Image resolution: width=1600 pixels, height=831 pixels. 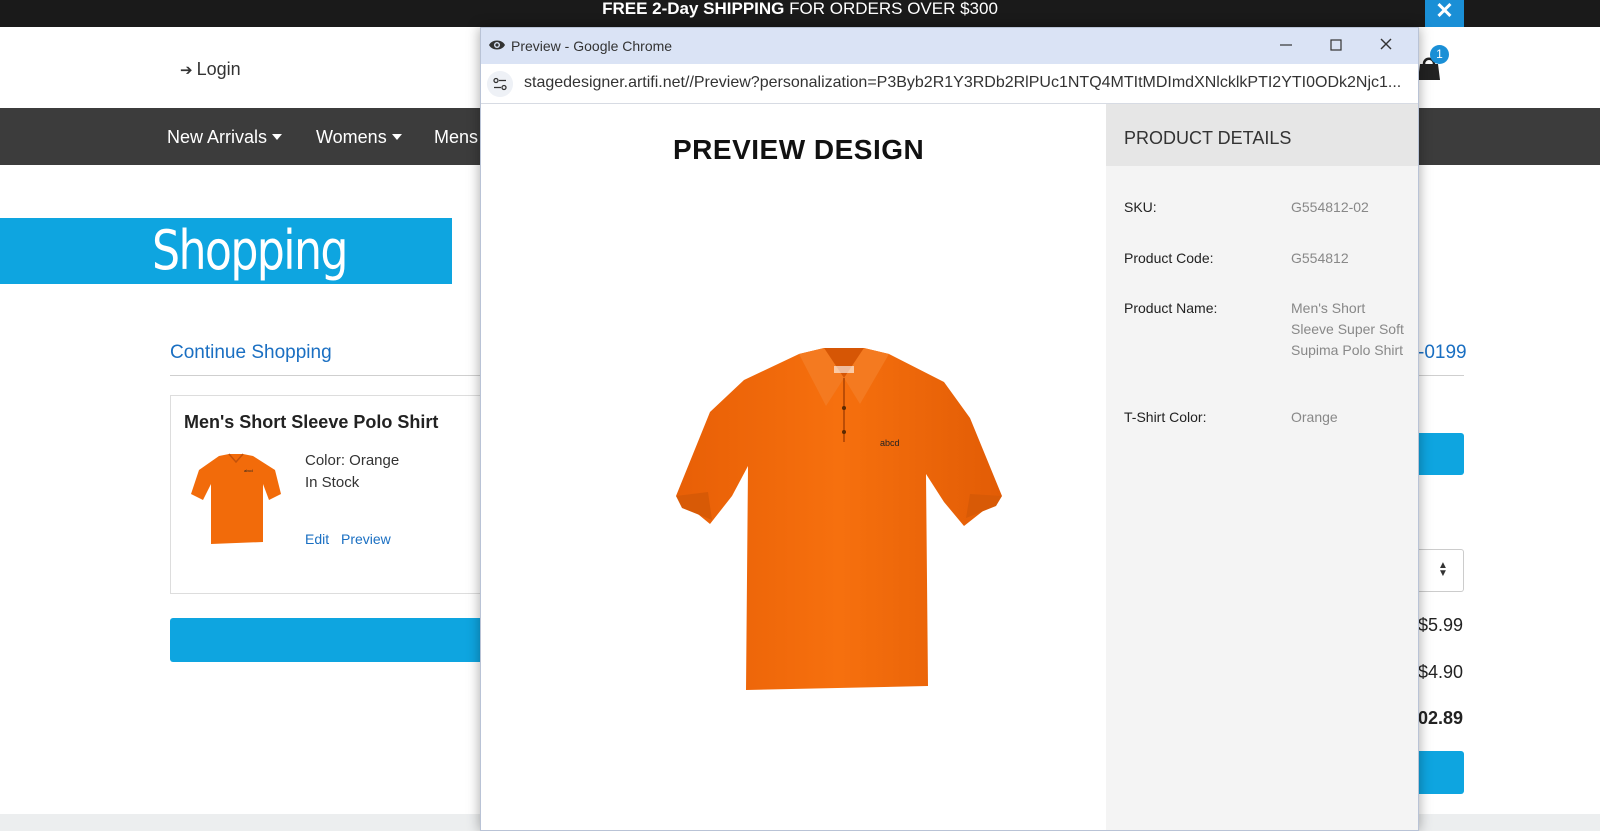 I want to click on nav-label: New Arrivals, so click(x=217, y=137).